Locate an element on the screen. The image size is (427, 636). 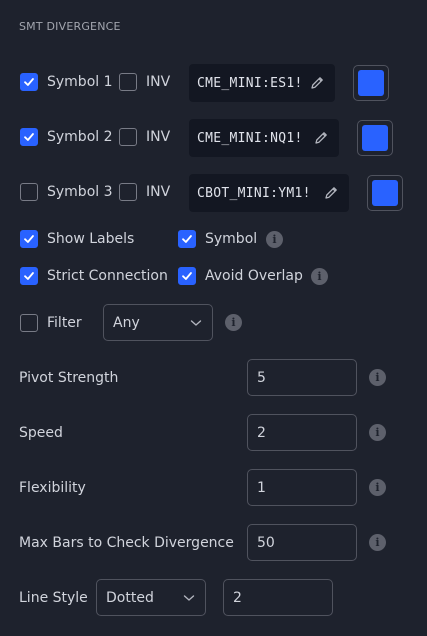
avoid-overlap-toggle: Avoid Overlap is located at coordinates (240, 276).